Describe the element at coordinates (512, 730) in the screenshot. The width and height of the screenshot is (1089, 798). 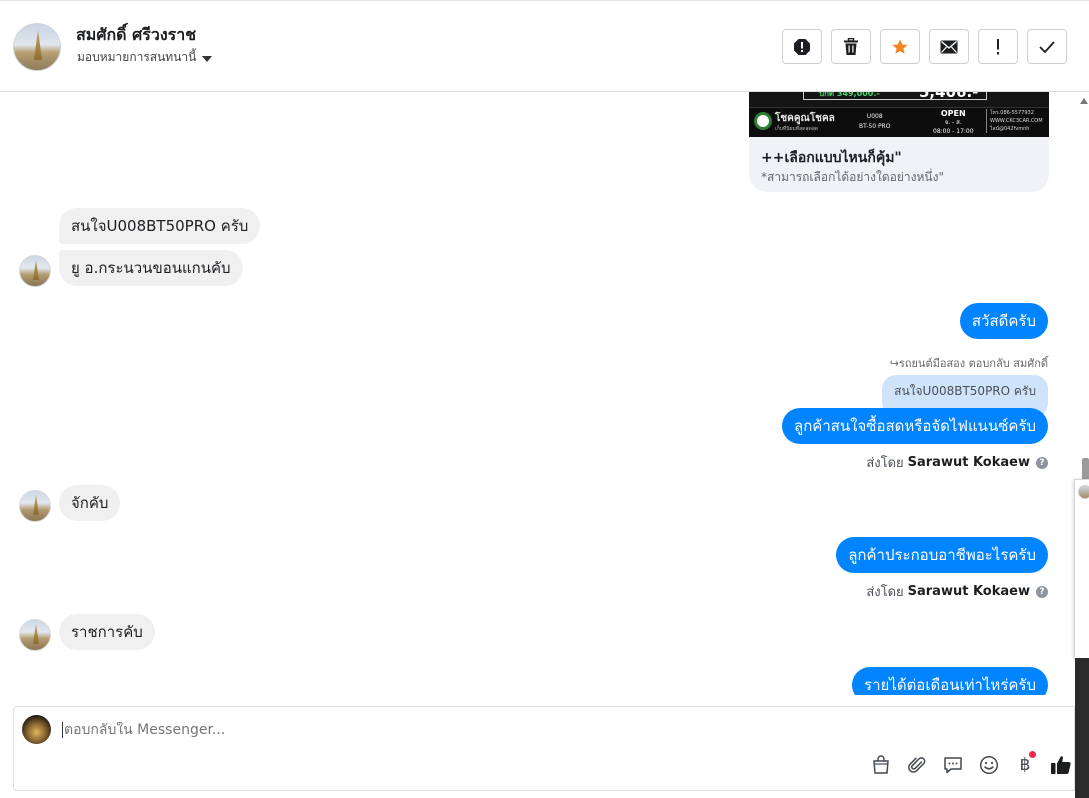
I see `reply-input` at that location.